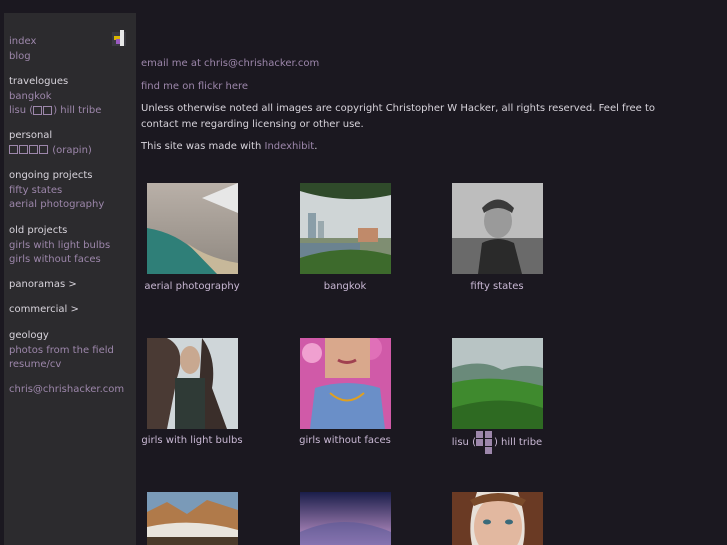 This screenshot has height=545, width=727. Describe the element at coordinates (56, 191) in the screenshot. I see `nav-fifty-states-link: fifty states` at that location.